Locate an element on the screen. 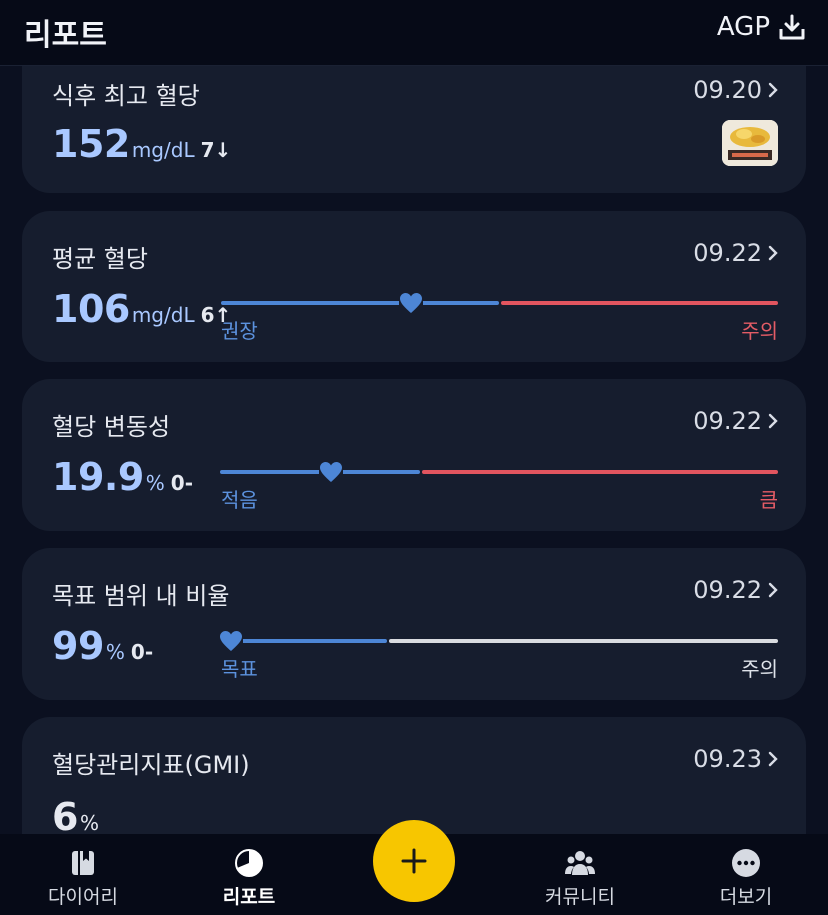 The height and width of the screenshot is (915, 828). card-date: 09.20 is located at coordinates (735, 90).